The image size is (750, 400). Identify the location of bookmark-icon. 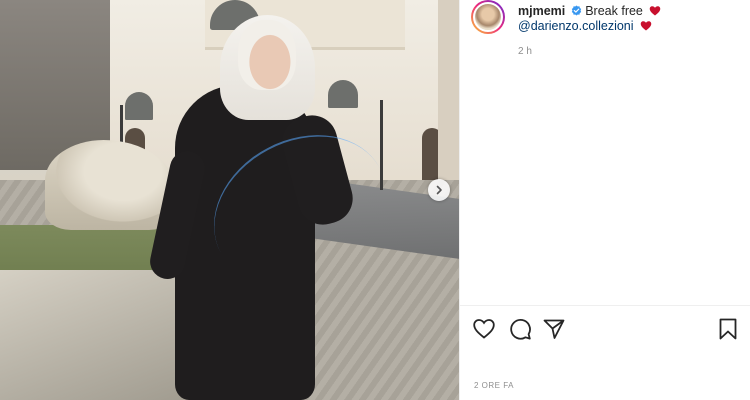
(728, 329).